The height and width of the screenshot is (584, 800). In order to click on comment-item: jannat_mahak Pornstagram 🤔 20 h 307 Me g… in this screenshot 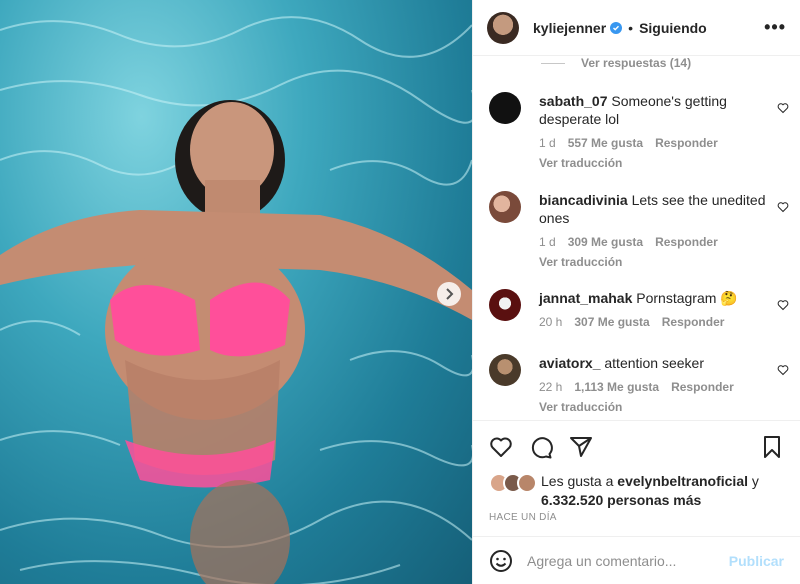, I will do `click(639, 309)`.